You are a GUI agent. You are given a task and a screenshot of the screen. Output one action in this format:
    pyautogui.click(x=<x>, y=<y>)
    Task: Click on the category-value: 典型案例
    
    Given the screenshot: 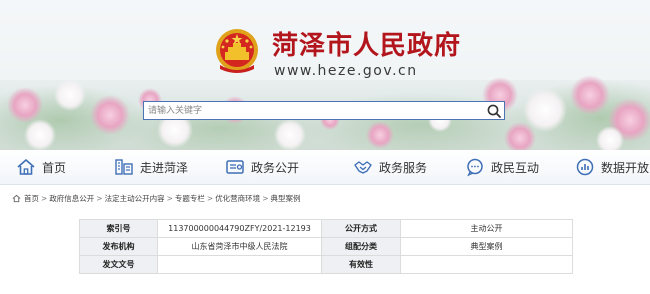 What is the action you would take?
    pyautogui.click(x=486, y=246)
    